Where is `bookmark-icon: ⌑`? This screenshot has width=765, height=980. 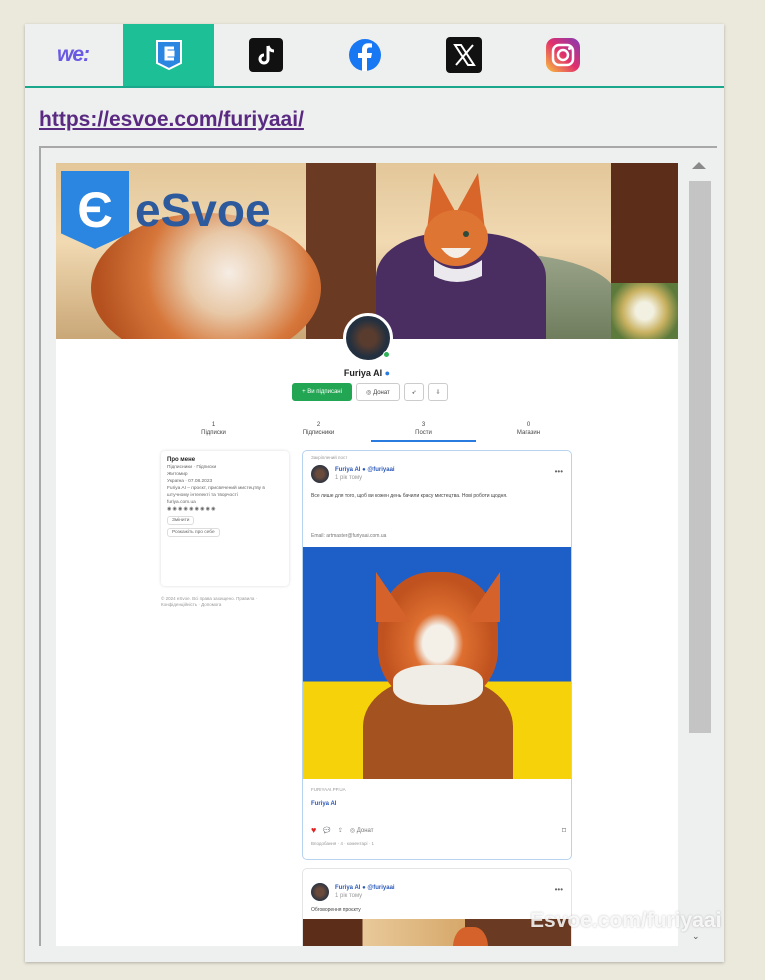
bookmark-icon: ⌑ is located at coordinates (564, 830).